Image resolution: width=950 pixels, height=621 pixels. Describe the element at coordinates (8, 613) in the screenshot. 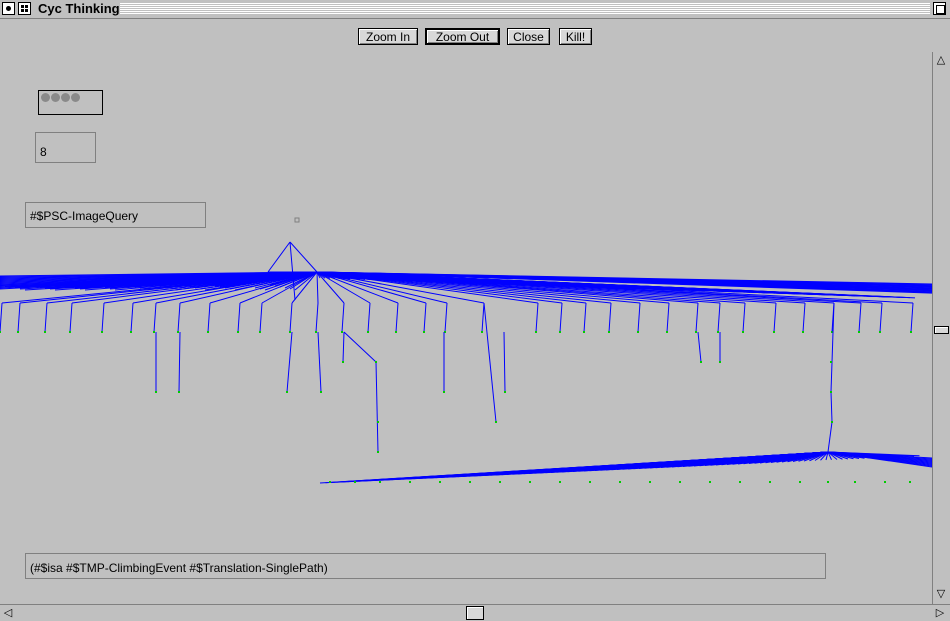

I see `scroll-left-icon: ◁` at that location.